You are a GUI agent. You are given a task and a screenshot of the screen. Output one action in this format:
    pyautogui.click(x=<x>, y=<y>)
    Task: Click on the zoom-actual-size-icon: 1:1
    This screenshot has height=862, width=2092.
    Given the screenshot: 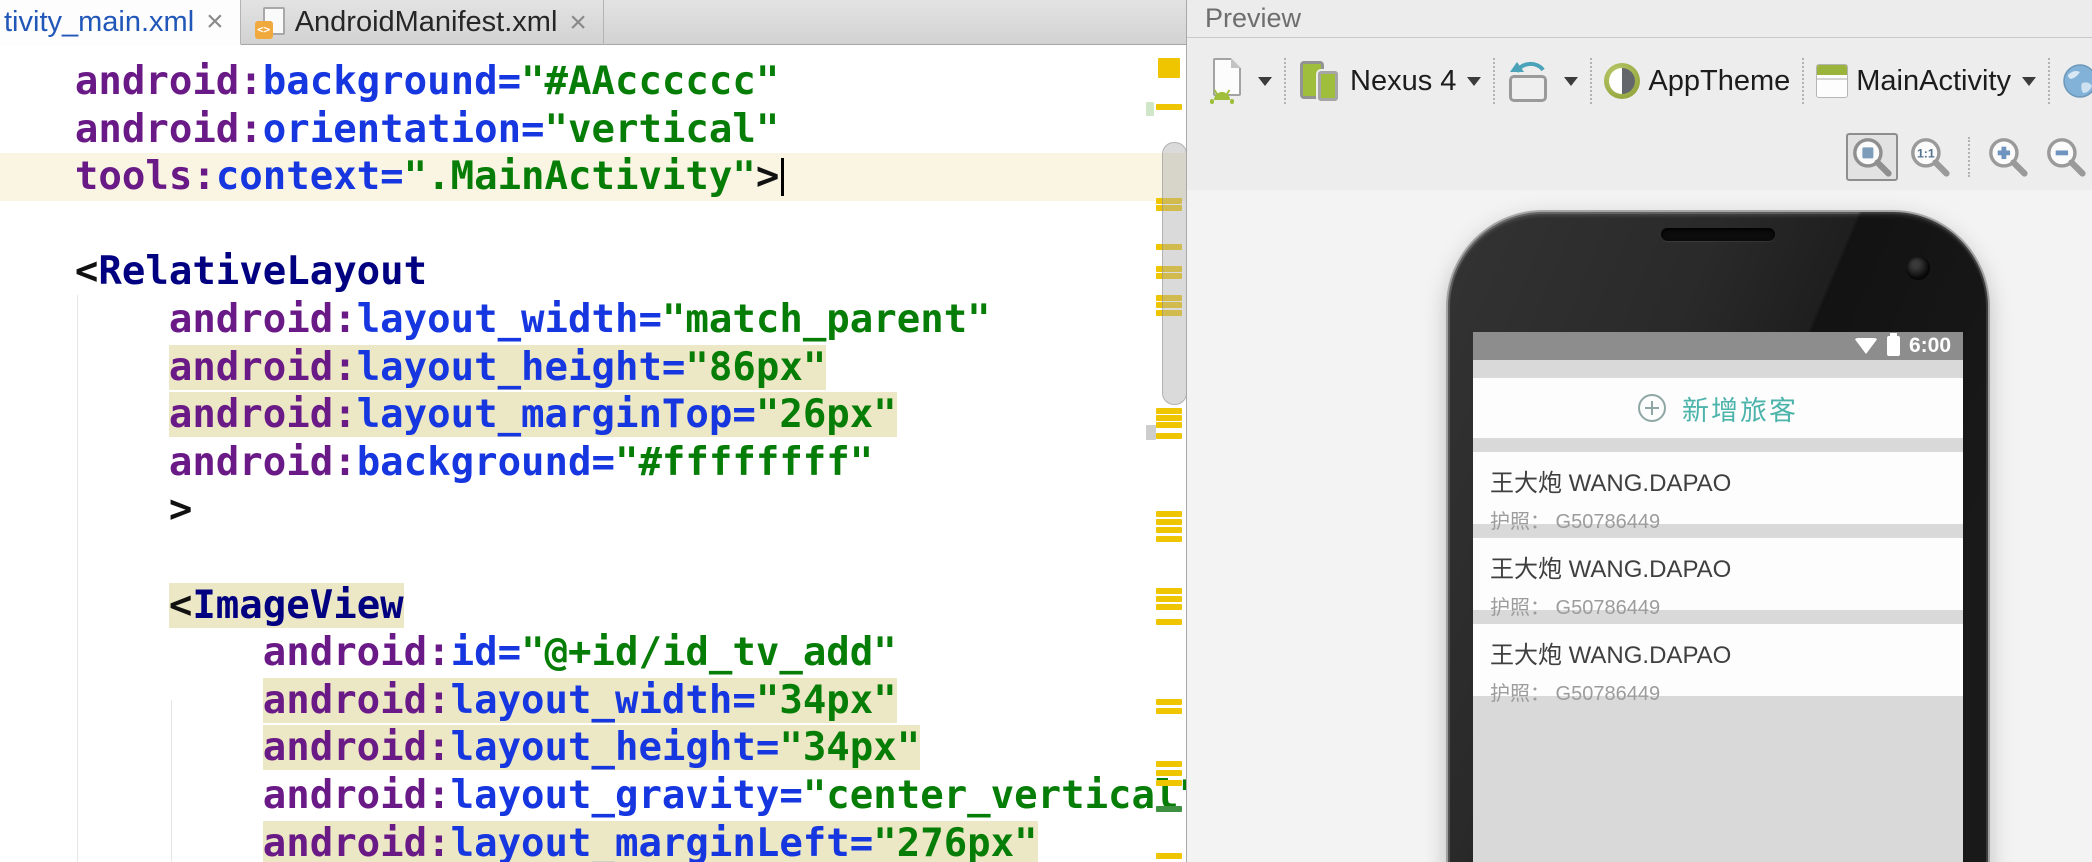 What is the action you would take?
    pyautogui.click(x=1930, y=157)
    